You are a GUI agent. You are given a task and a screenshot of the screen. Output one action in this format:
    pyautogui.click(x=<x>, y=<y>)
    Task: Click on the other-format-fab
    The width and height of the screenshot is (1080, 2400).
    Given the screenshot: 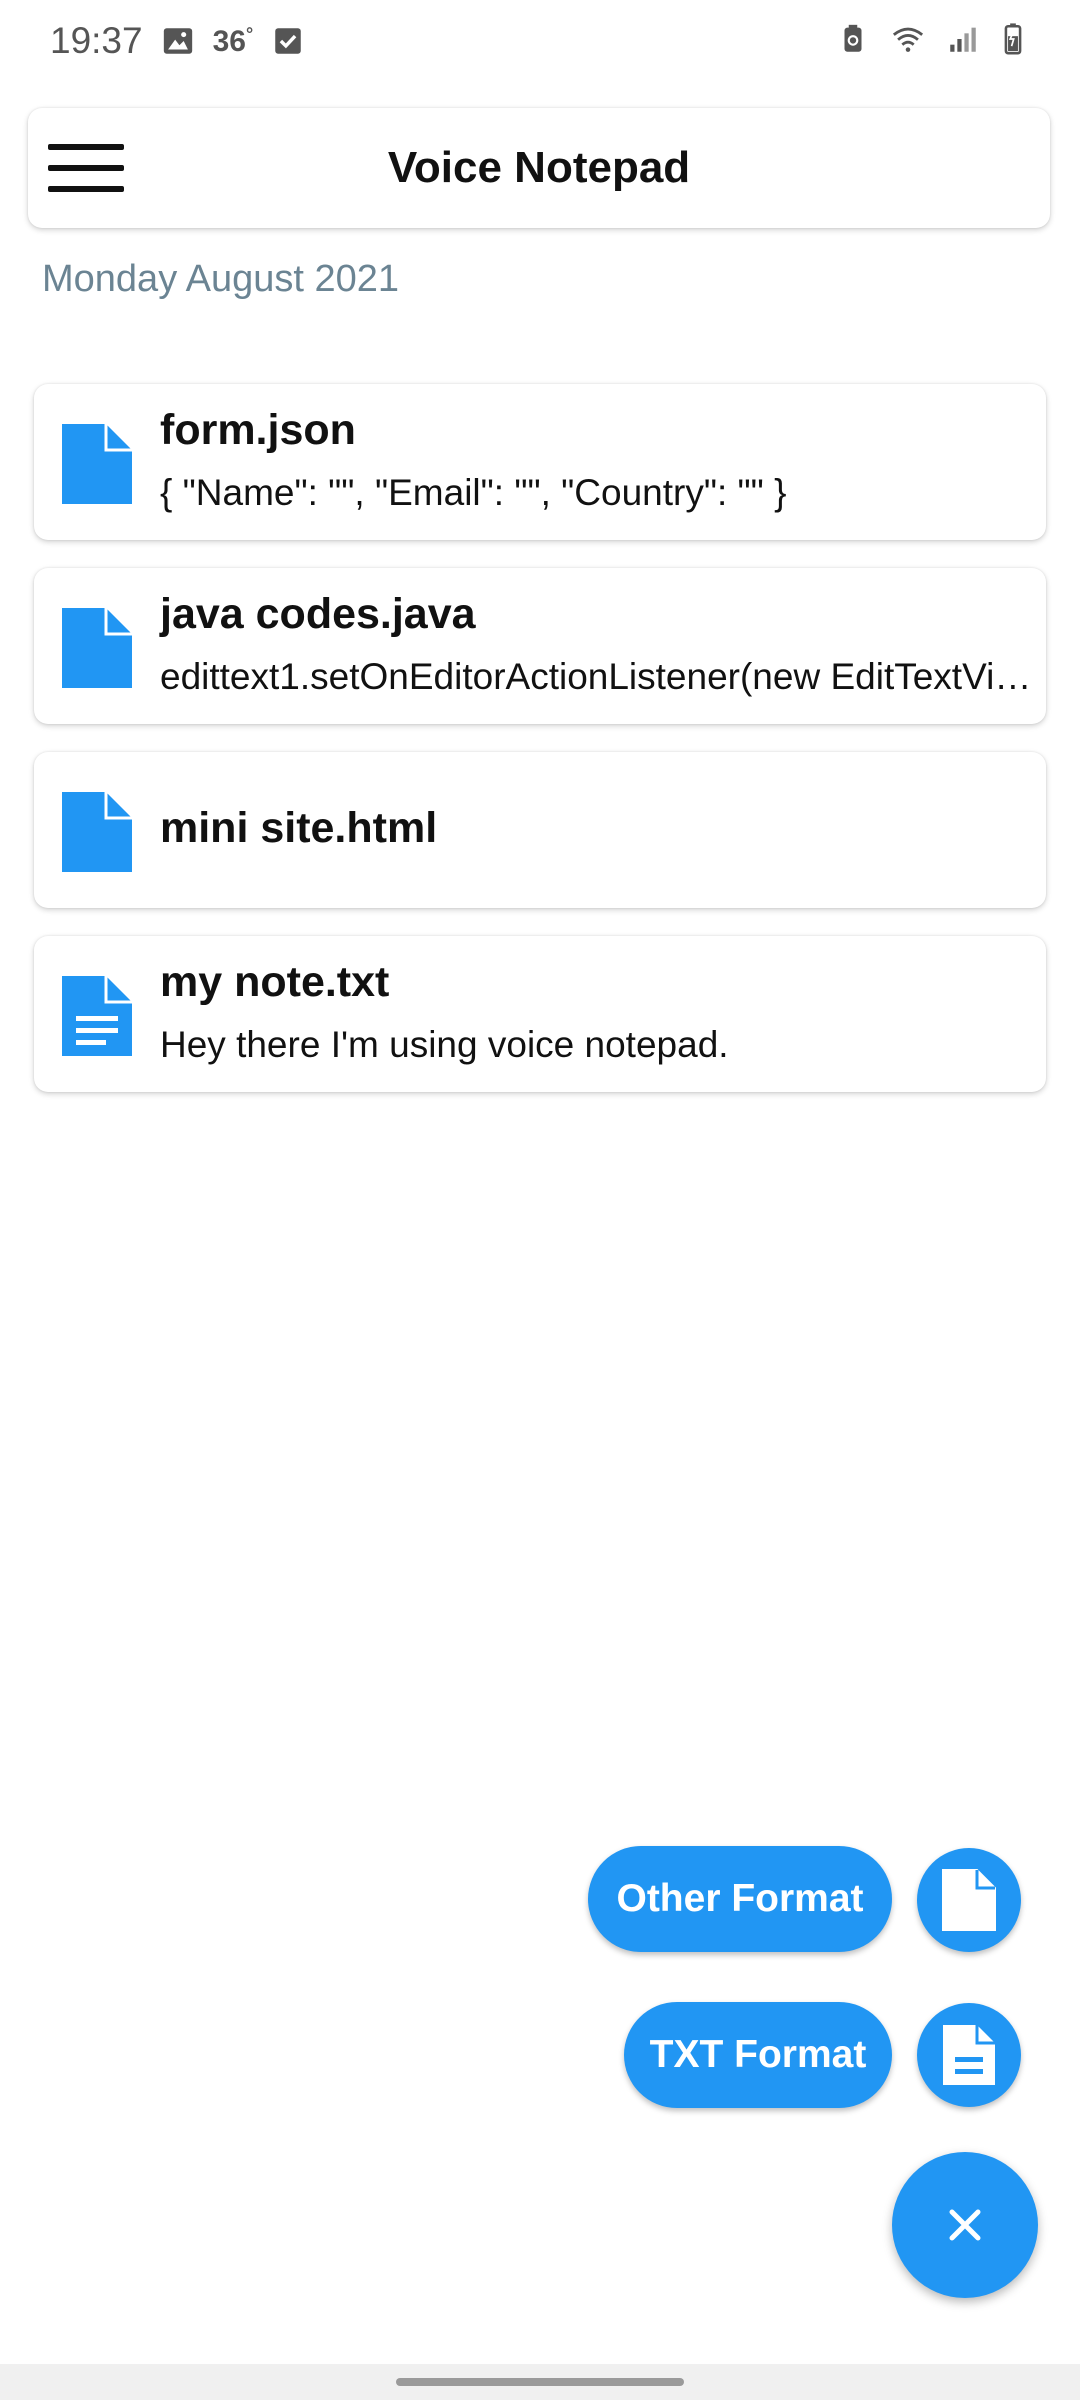 What is the action you would take?
    pyautogui.click(x=969, y=1900)
    